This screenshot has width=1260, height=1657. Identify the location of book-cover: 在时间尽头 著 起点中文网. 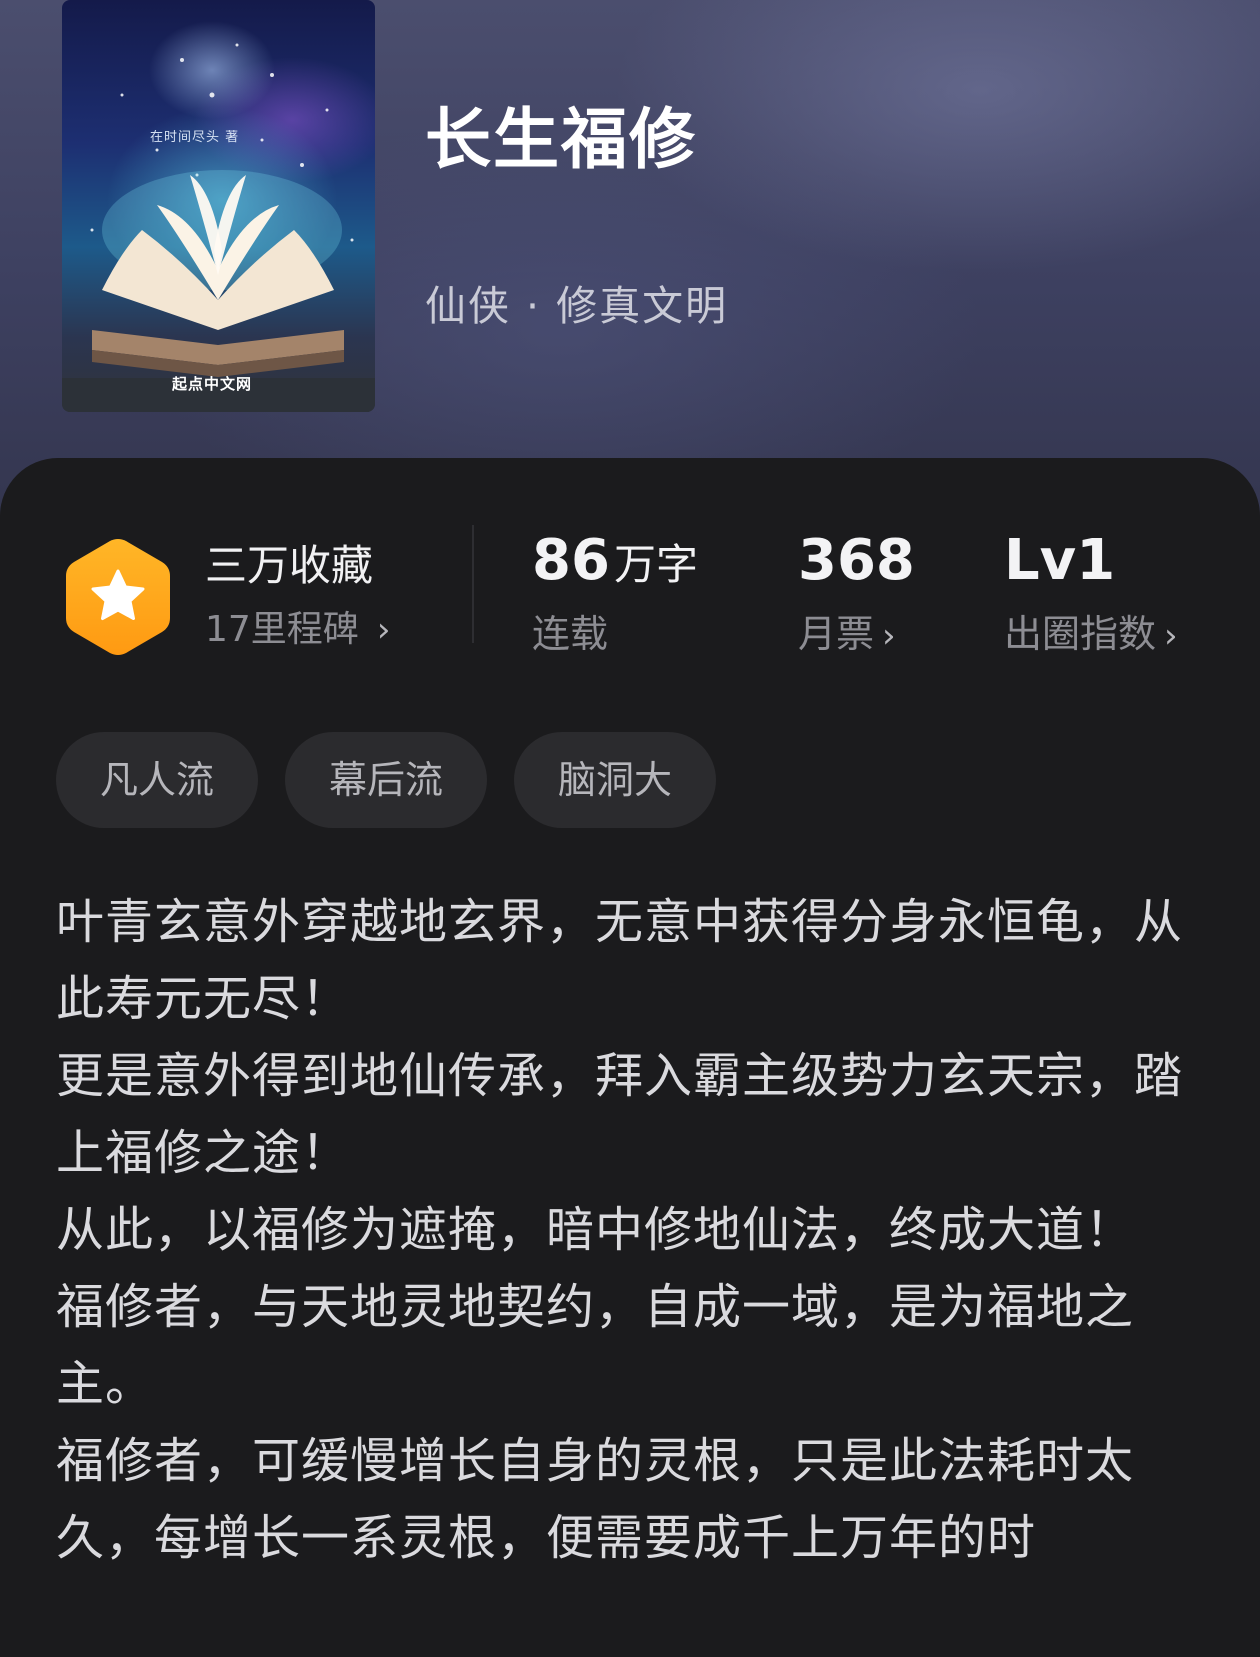
(218, 206).